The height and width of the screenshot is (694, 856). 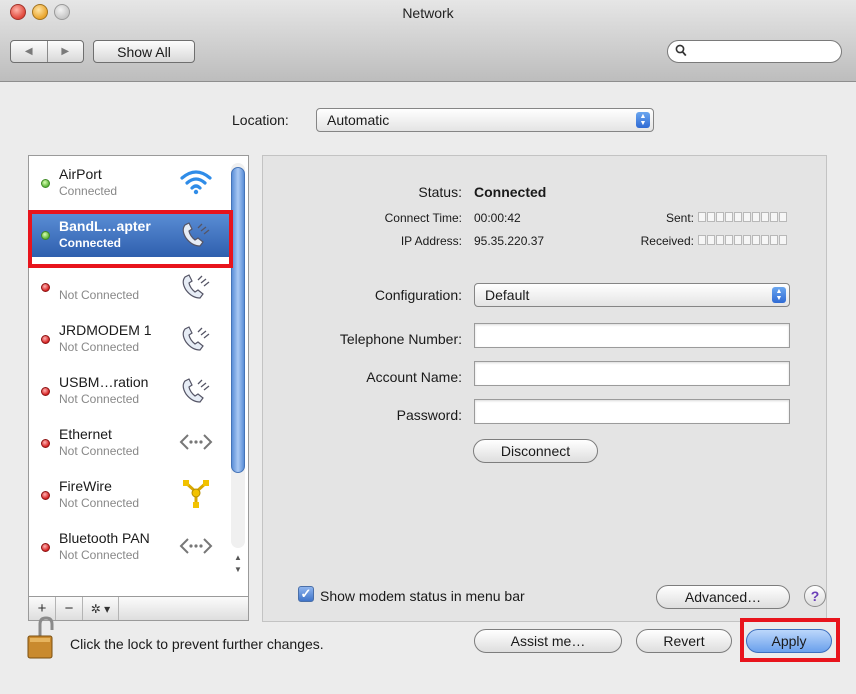 What do you see at coordinates (428, 41) in the screenshot?
I see `window-toolbar: Network ◀ ▶ Show All` at bounding box center [428, 41].